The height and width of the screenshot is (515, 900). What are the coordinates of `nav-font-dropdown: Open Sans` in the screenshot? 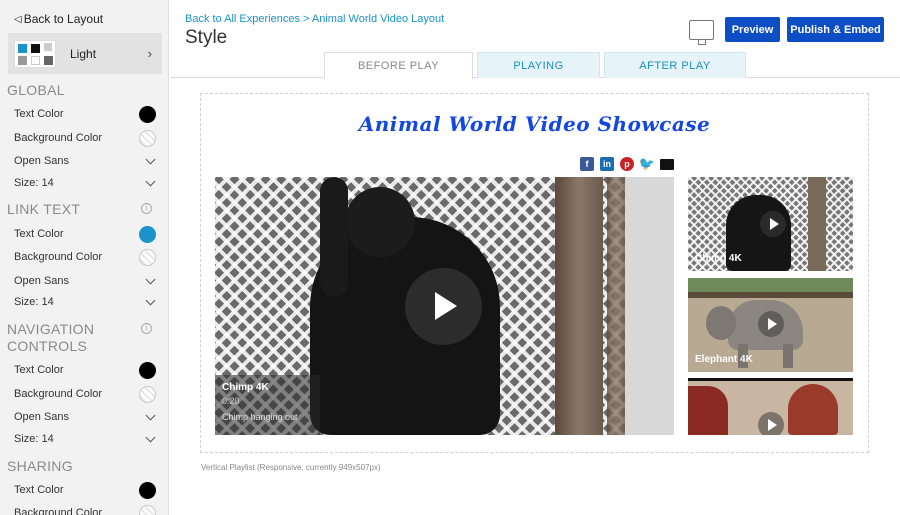 It's located at (85, 417).